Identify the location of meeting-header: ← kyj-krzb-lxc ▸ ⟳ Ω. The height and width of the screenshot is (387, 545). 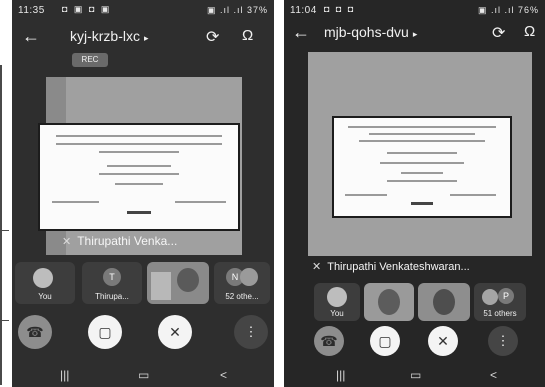
(143, 37).